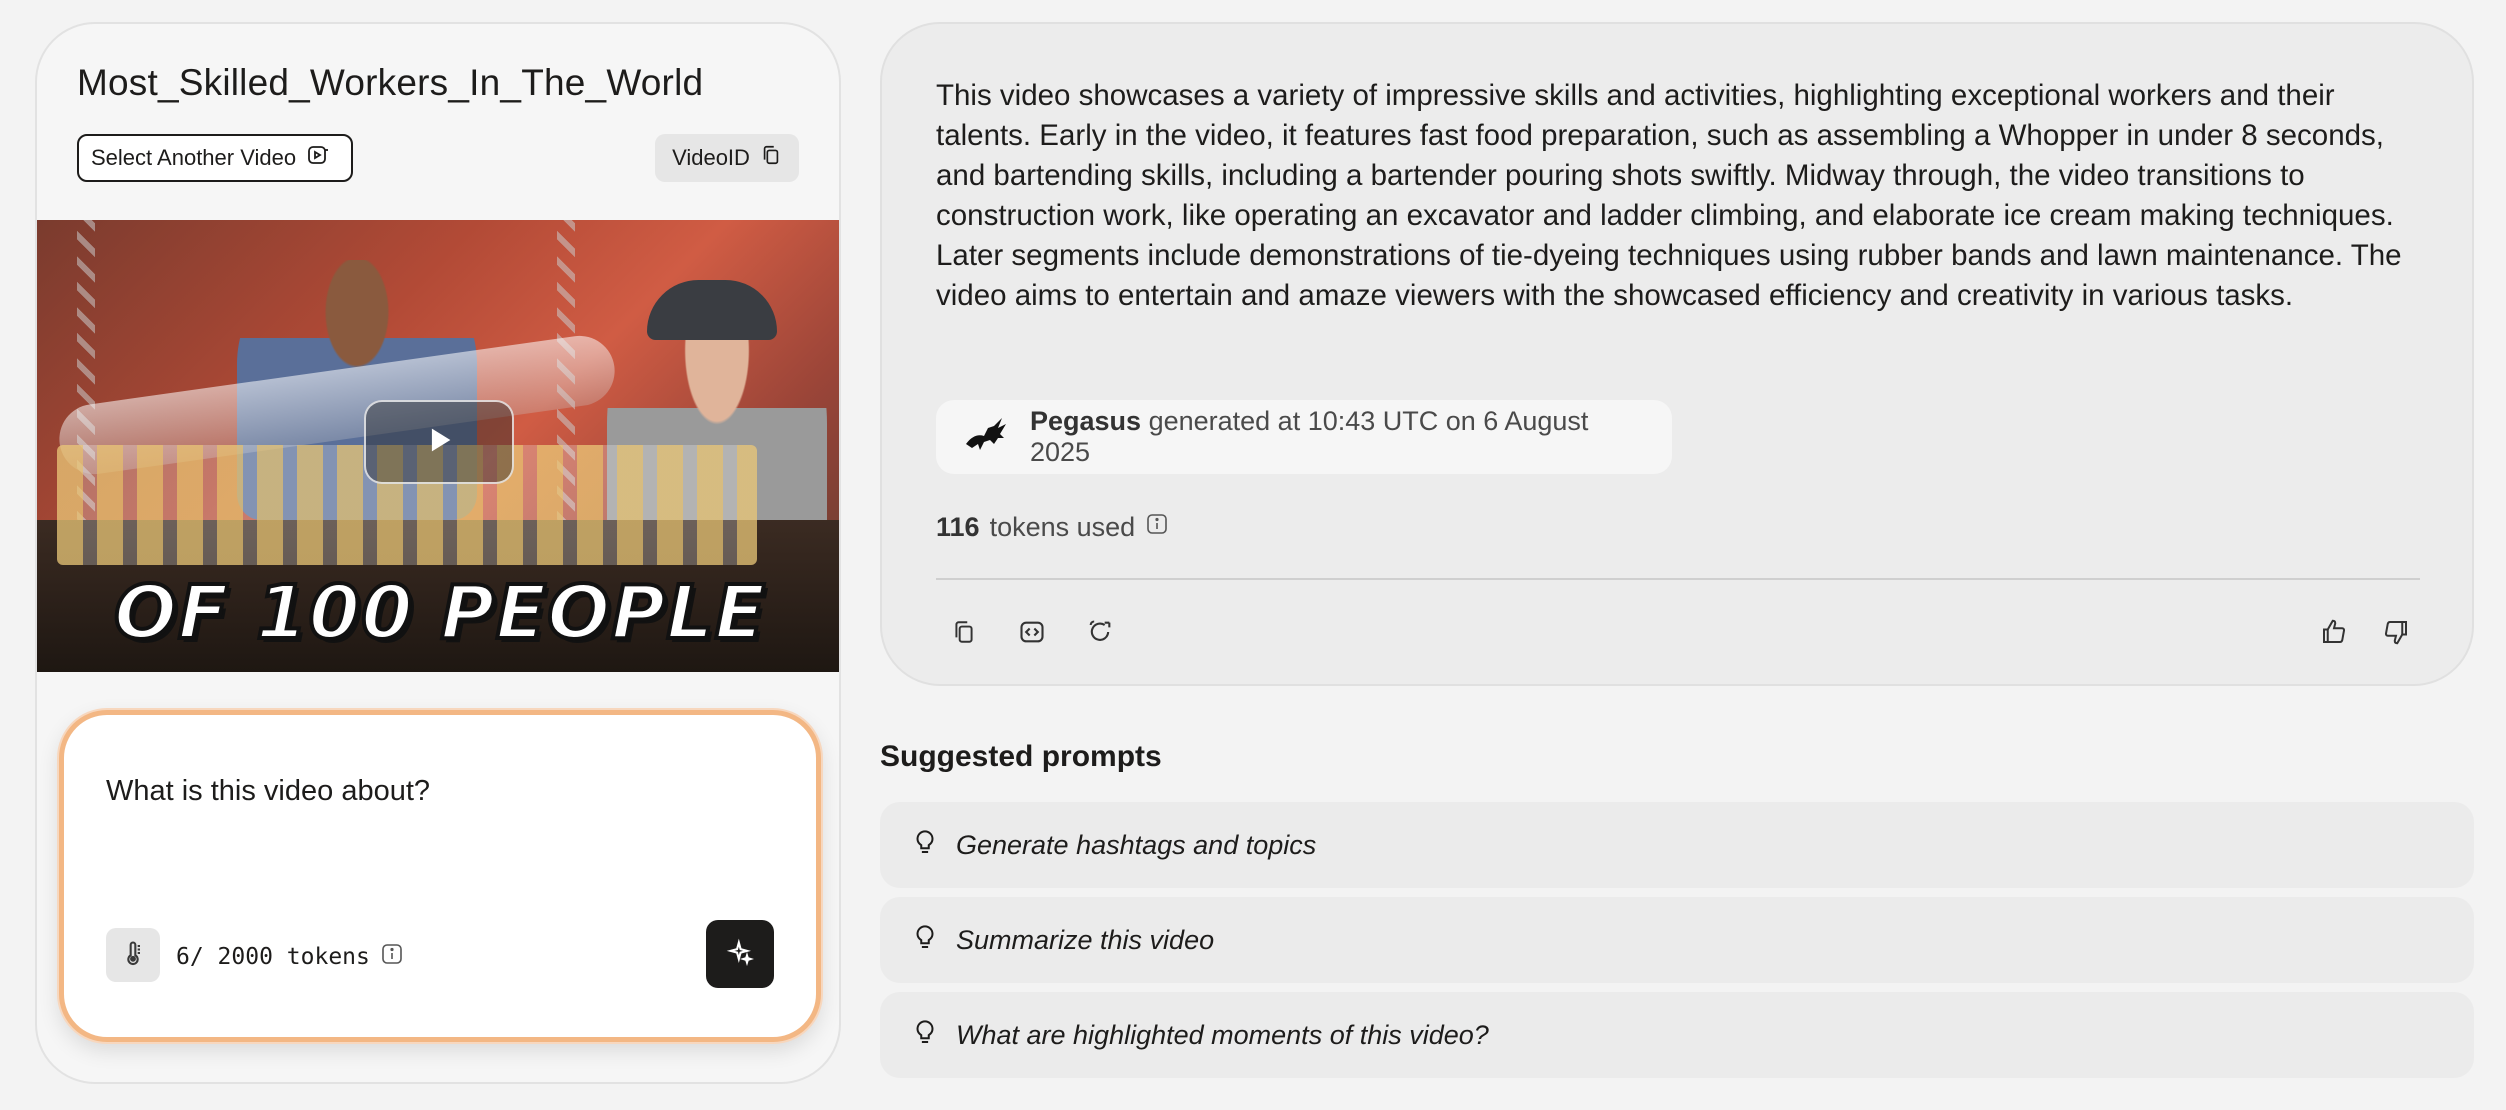 This screenshot has height=1110, width=2506. Describe the element at coordinates (2396, 632) in the screenshot. I see `thumbs-down-icon` at that location.